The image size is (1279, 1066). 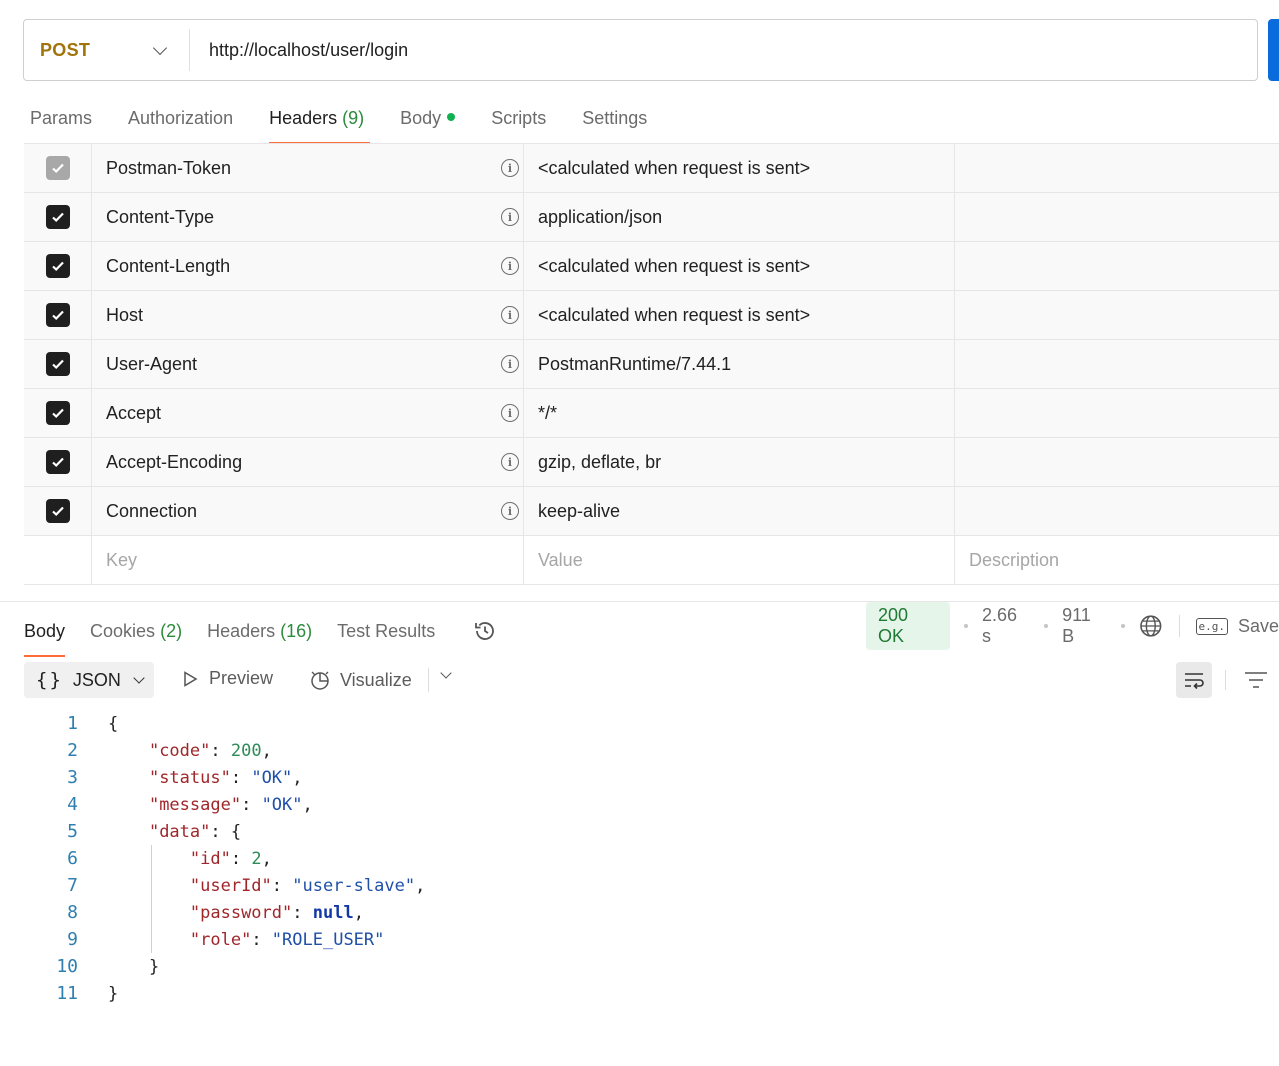 I want to click on header-value: keep-alive, so click(x=739, y=511).